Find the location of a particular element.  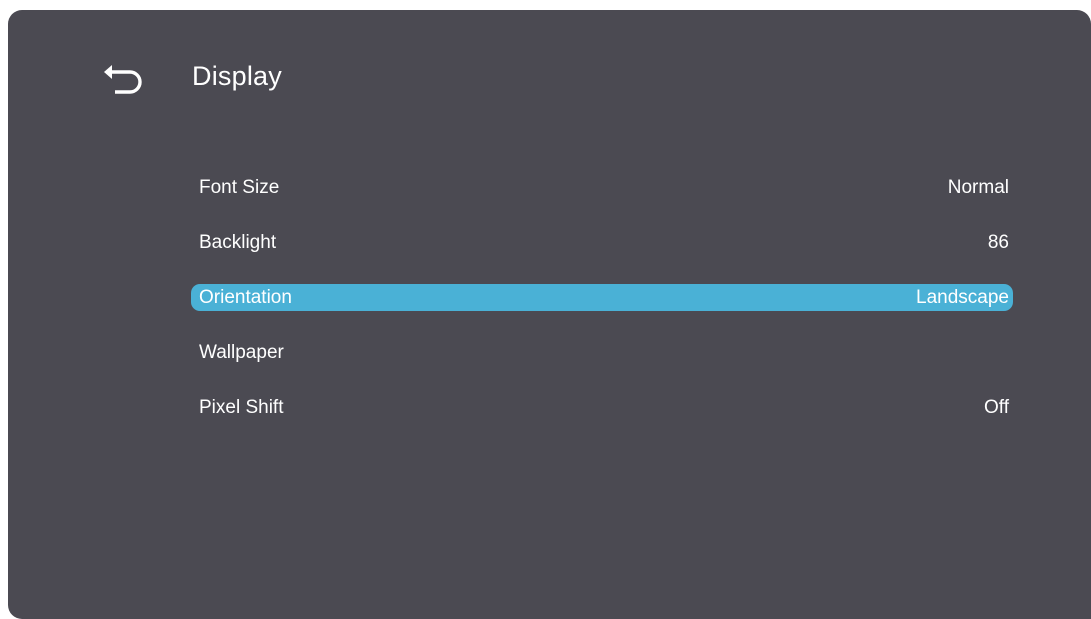

setting-value: Off is located at coordinates (996, 407).